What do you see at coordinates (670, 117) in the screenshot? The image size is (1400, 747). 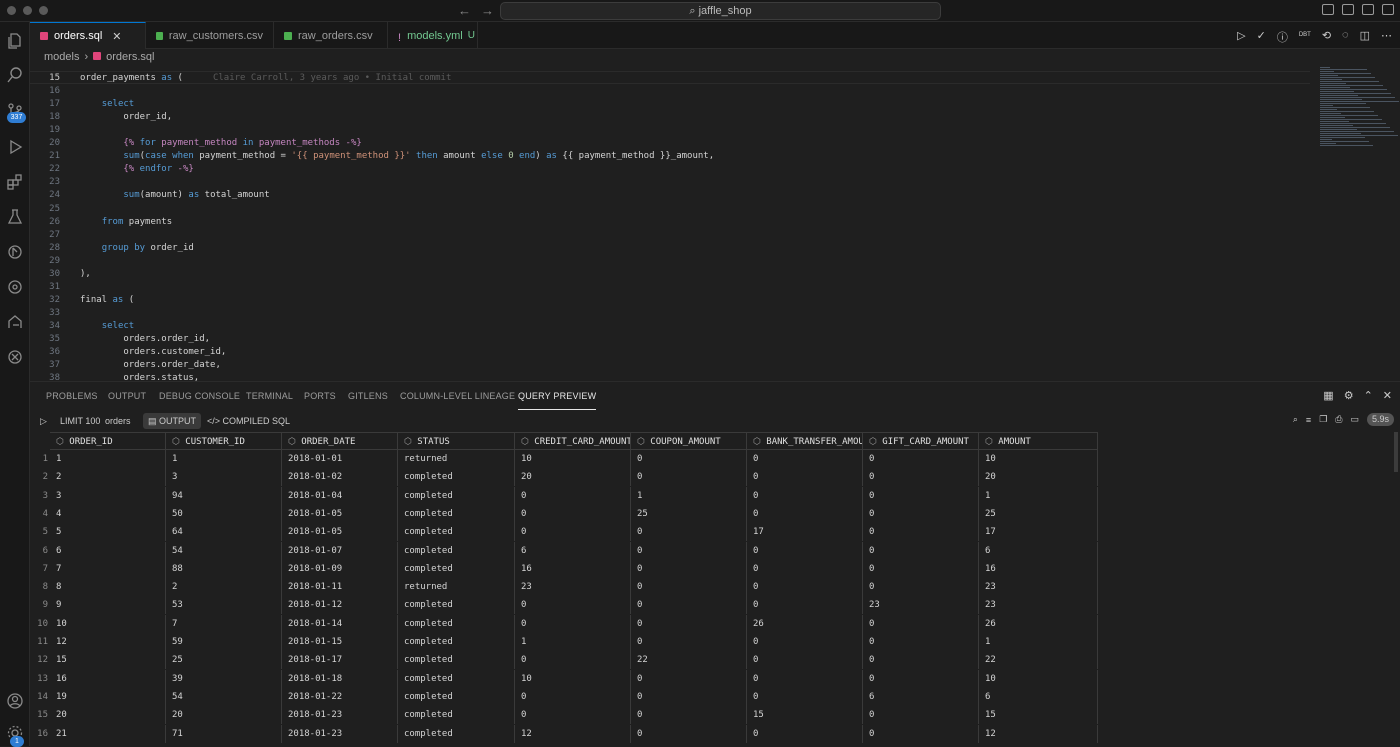 I see `code-line: 18 order_id,` at bounding box center [670, 117].